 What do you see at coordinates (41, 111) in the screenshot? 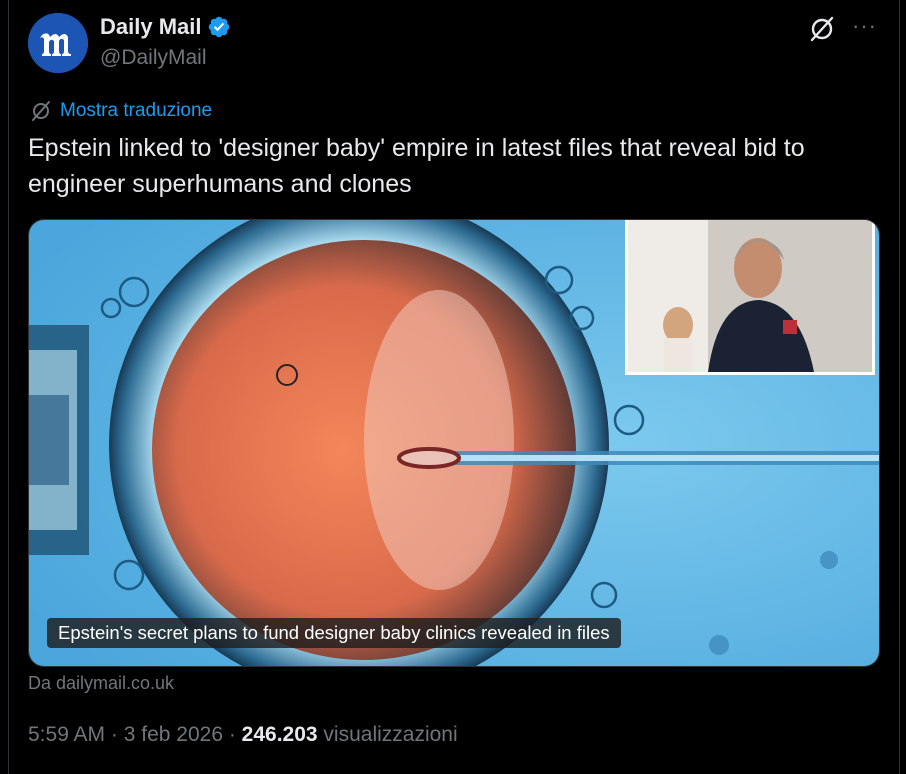
I see `translate-icon` at bounding box center [41, 111].